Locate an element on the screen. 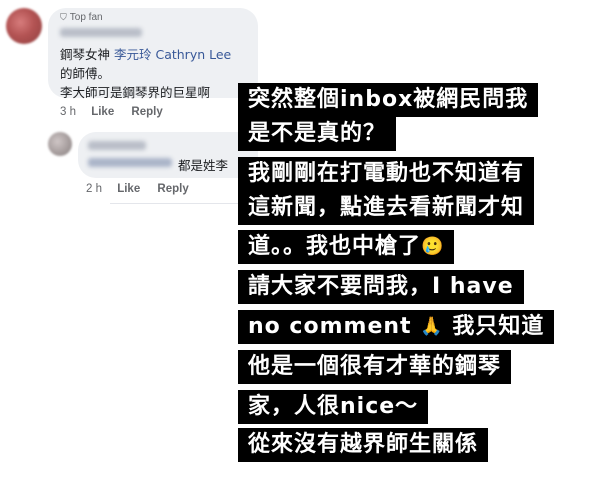 Image resolution: width=600 pixels, height=500 pixels. top-fan-label: Top fan is located at coordinates (86, 17).